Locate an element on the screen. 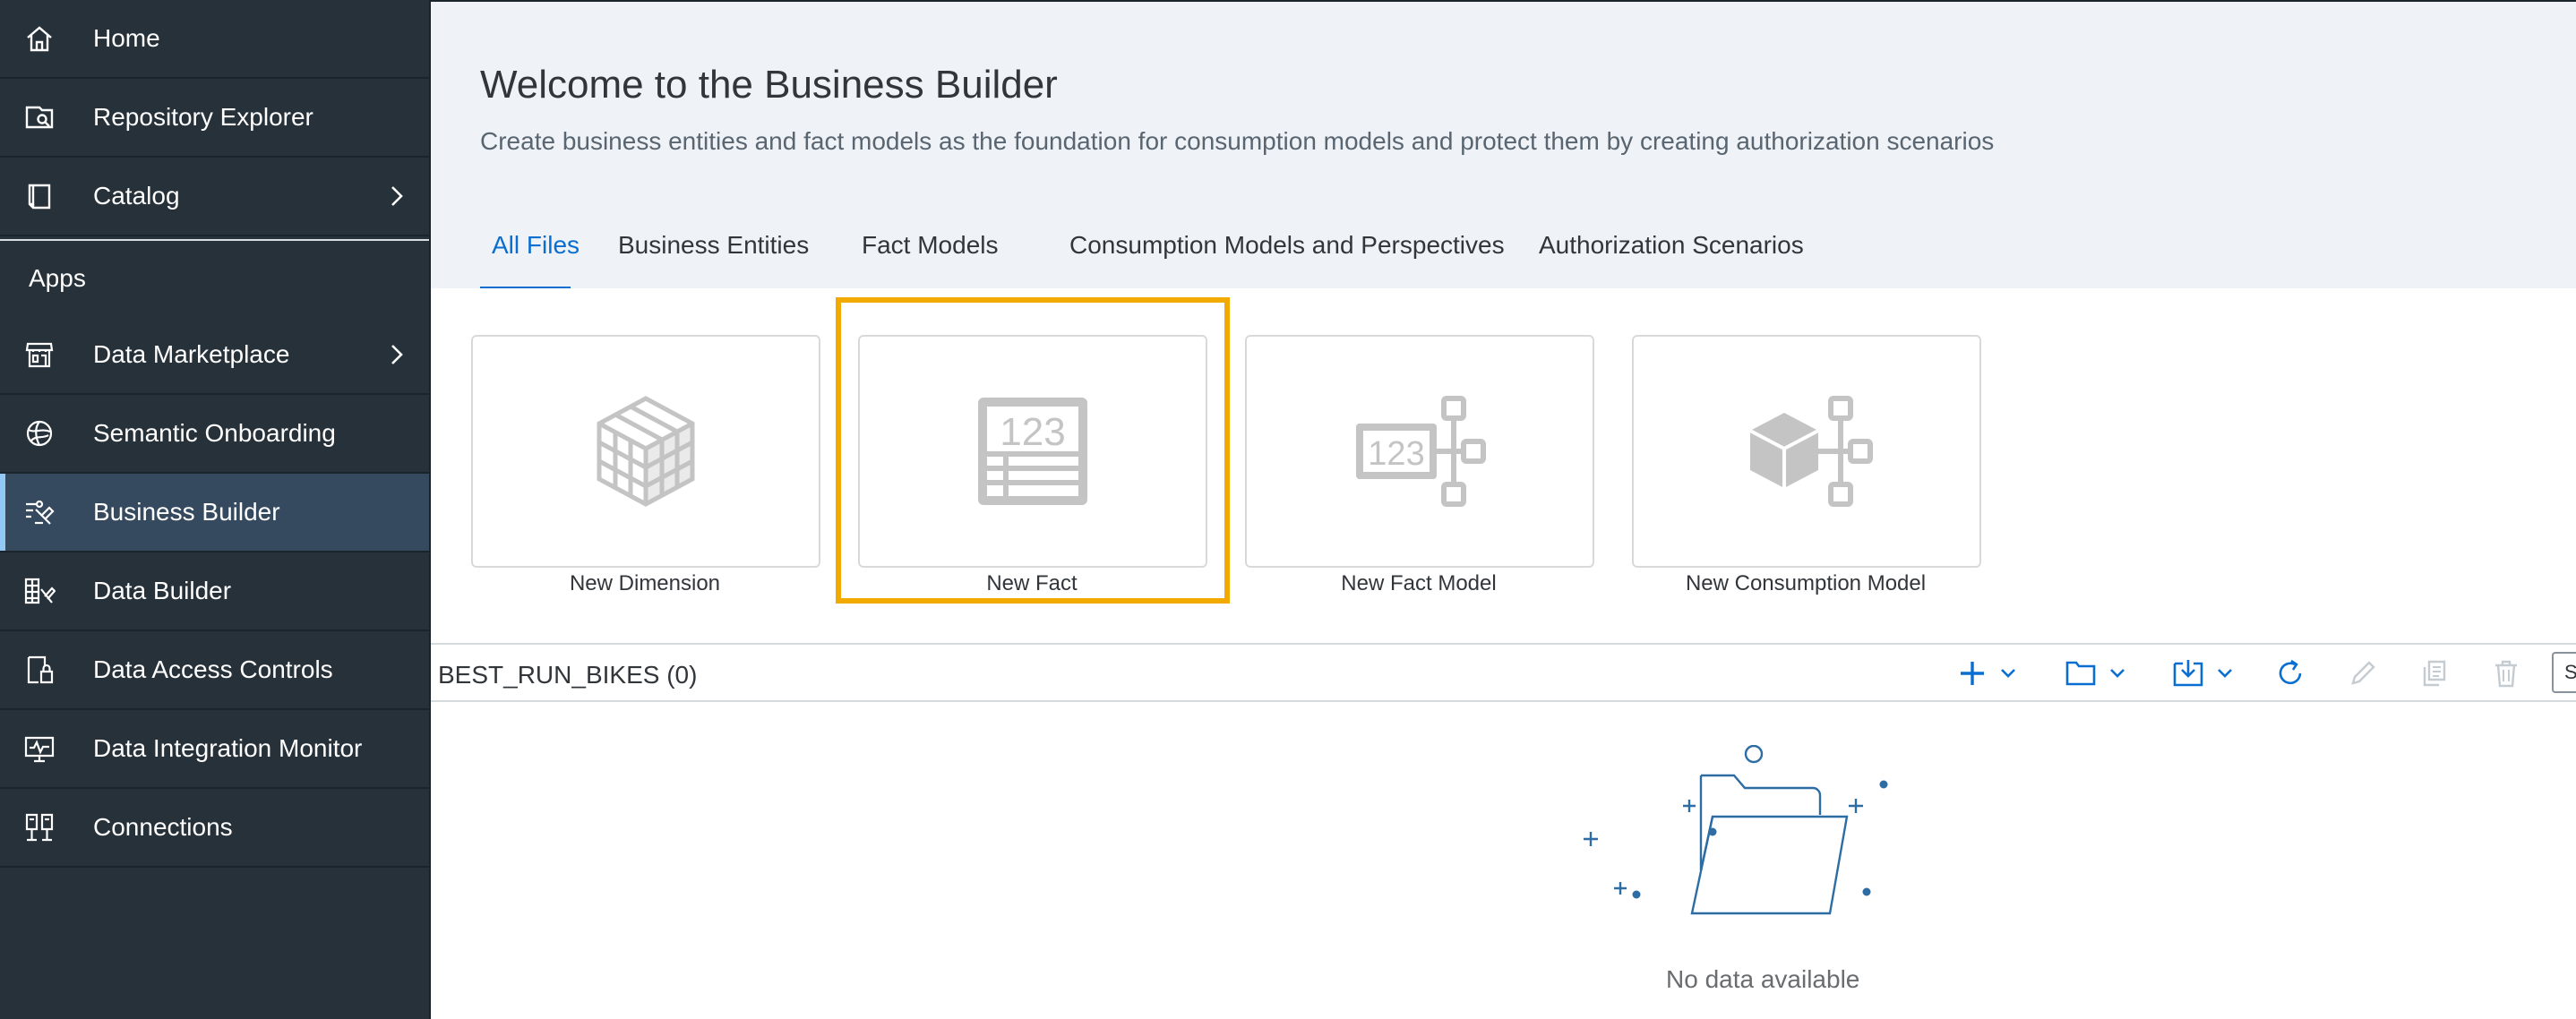 The width and height of the screenshot is (2576, 1019). nav-label: Data Marketplace is located at coordinates (191, 354).